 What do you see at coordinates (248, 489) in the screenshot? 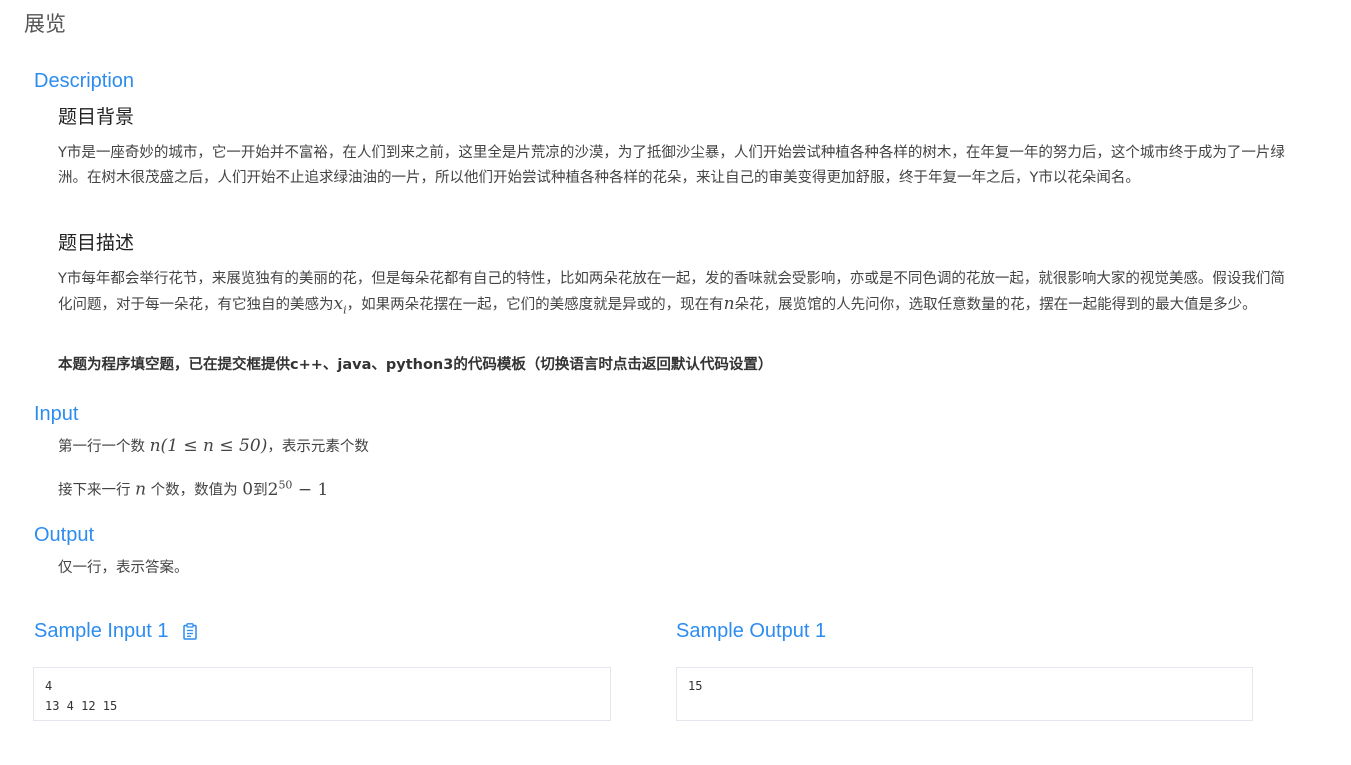
I see `math-zero: 0` at bounding box center [248, 489].